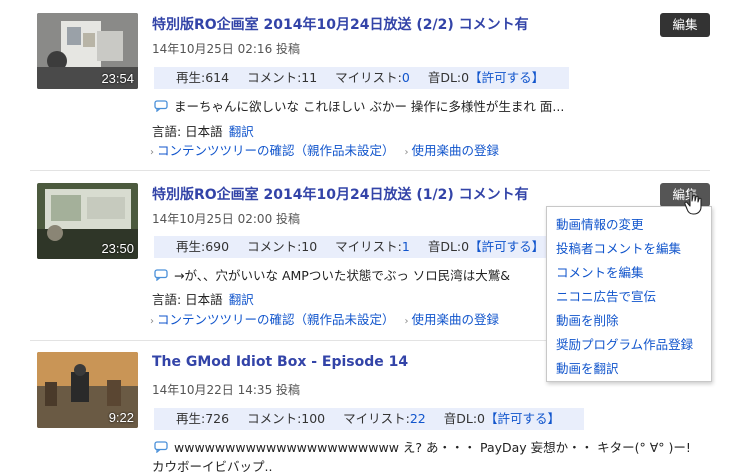  Describe the element at coordinates (600, 271) in the screenshot. I see `menu-item-edit-comments: コメントを編集` at that location.